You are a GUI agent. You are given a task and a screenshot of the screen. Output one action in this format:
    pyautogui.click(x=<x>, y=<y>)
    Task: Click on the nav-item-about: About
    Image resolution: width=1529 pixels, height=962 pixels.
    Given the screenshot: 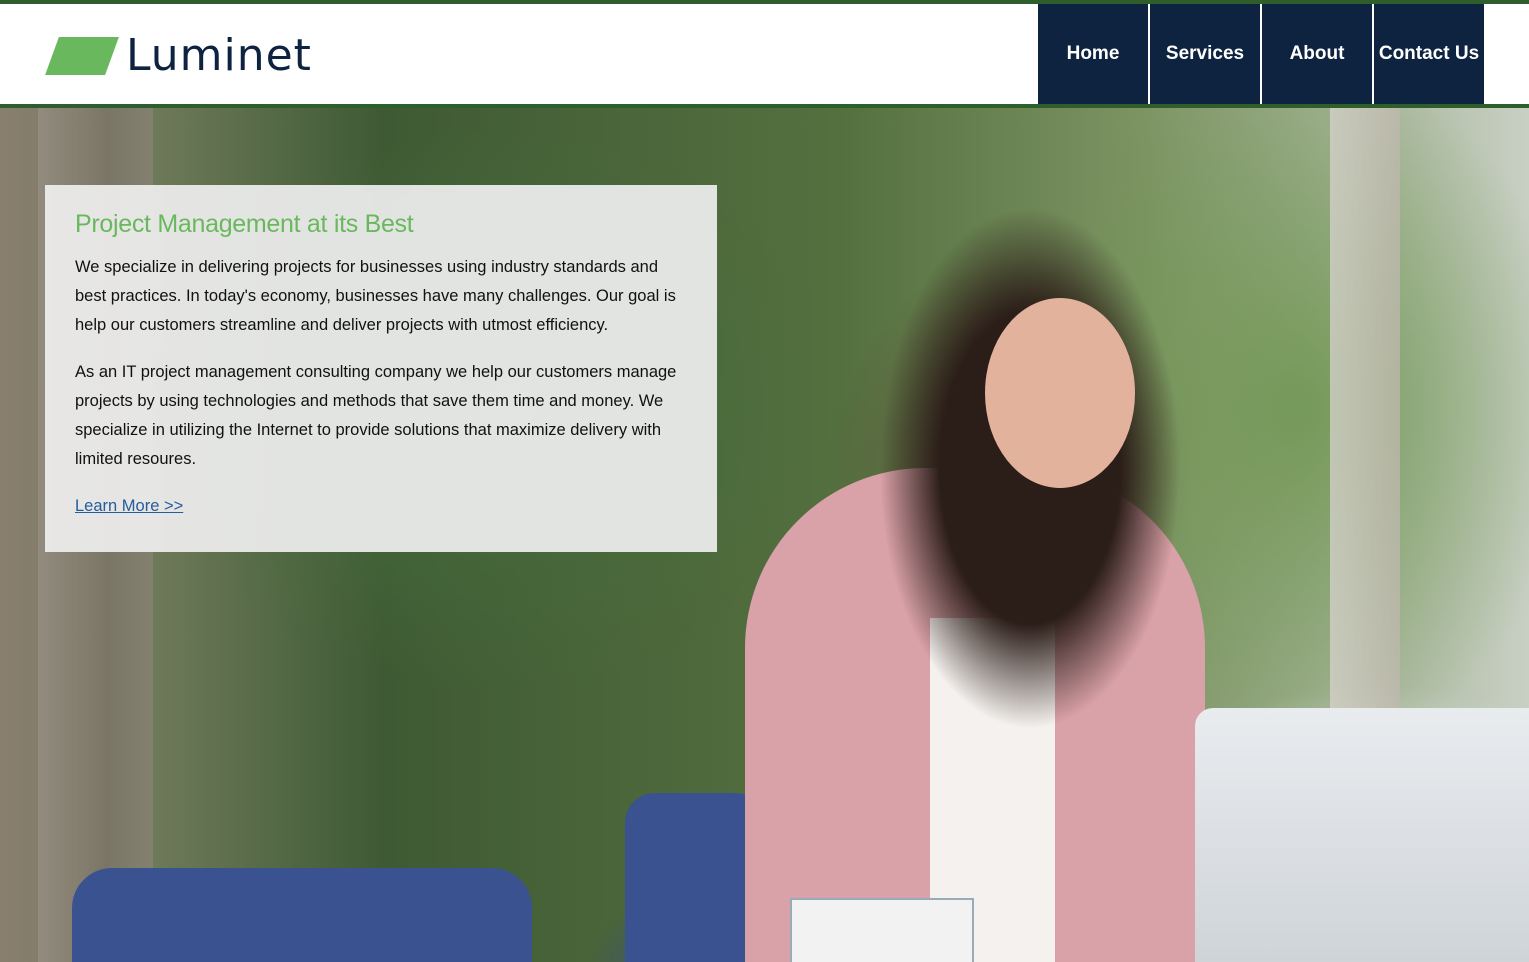 What is the action you would take?
    pyautogui.click(x=1317, y=54)
    